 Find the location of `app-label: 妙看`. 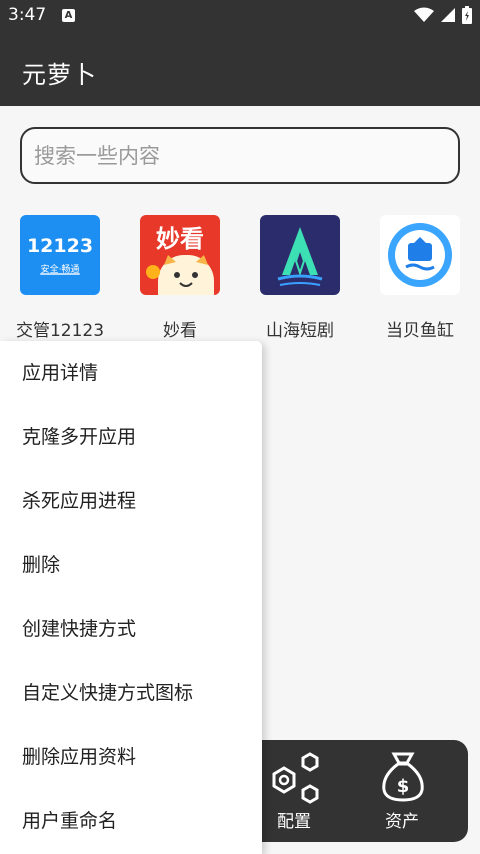

app-label: 妙看 is located at coordinates (180, 331).